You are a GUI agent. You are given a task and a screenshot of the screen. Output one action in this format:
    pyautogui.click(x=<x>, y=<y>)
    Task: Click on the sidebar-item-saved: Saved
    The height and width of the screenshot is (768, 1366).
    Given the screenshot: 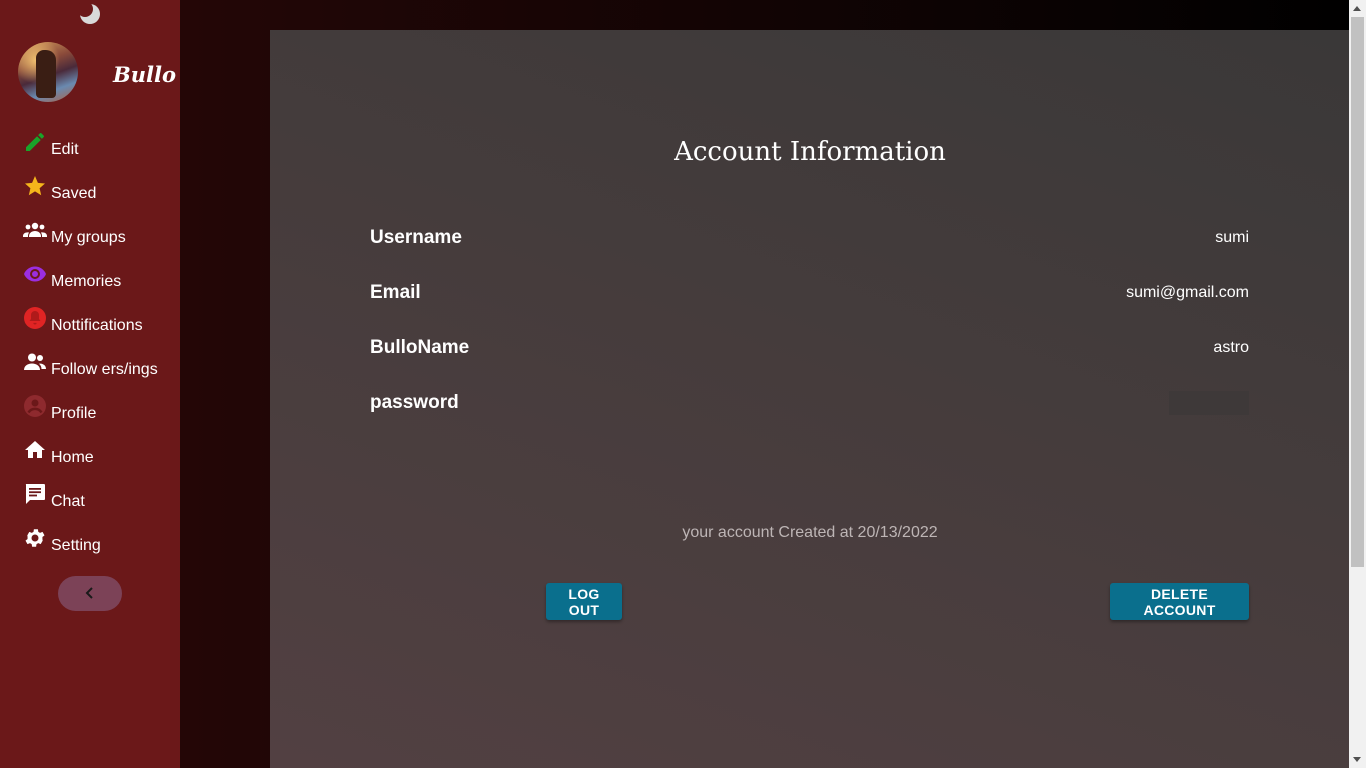 What is the action you would take?
    pyautogui.click(x=97, y=189)
    